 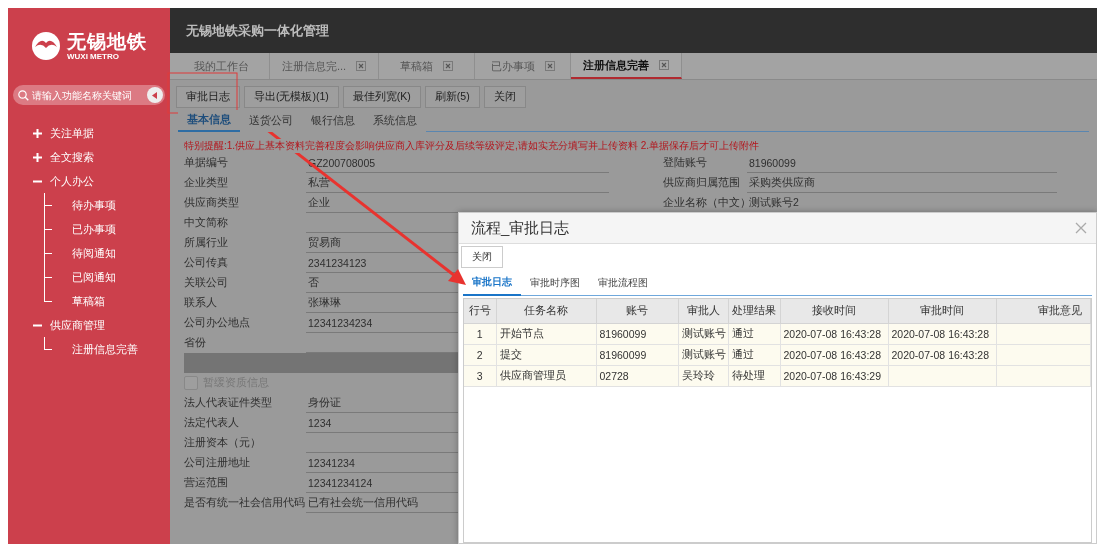 What do you see at coordinates (72, 157) in the screenshot?
I see `menu-item: 全文搜索` at bounding box center [72, 157].